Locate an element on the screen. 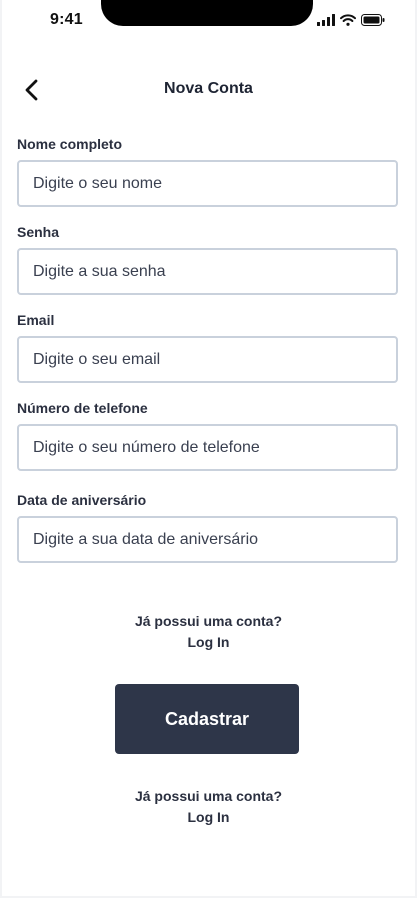 This screenshot has height=898, width=417. battery-icon is located at coordinates (373, 22).